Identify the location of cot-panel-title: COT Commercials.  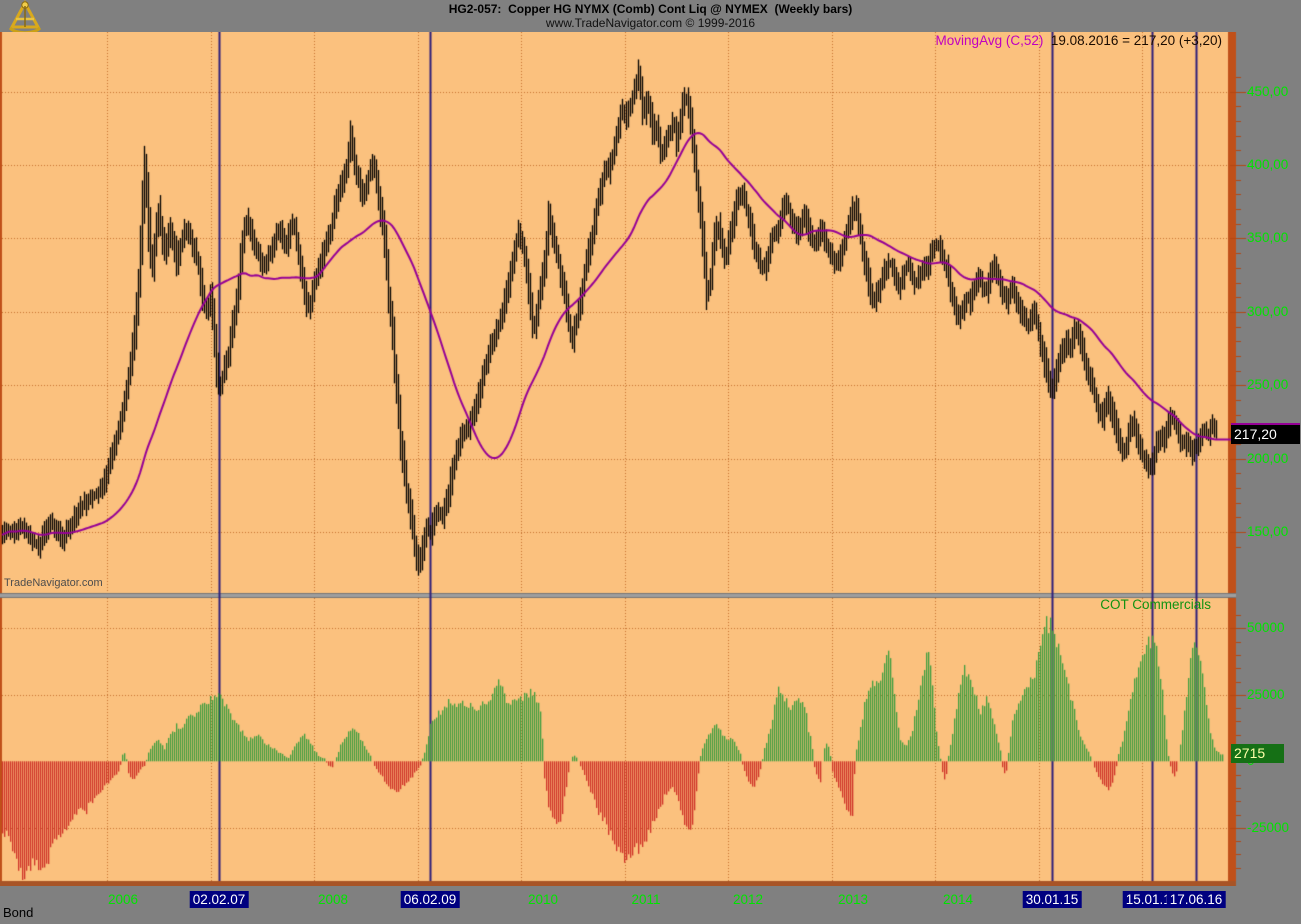
(1155, 604).